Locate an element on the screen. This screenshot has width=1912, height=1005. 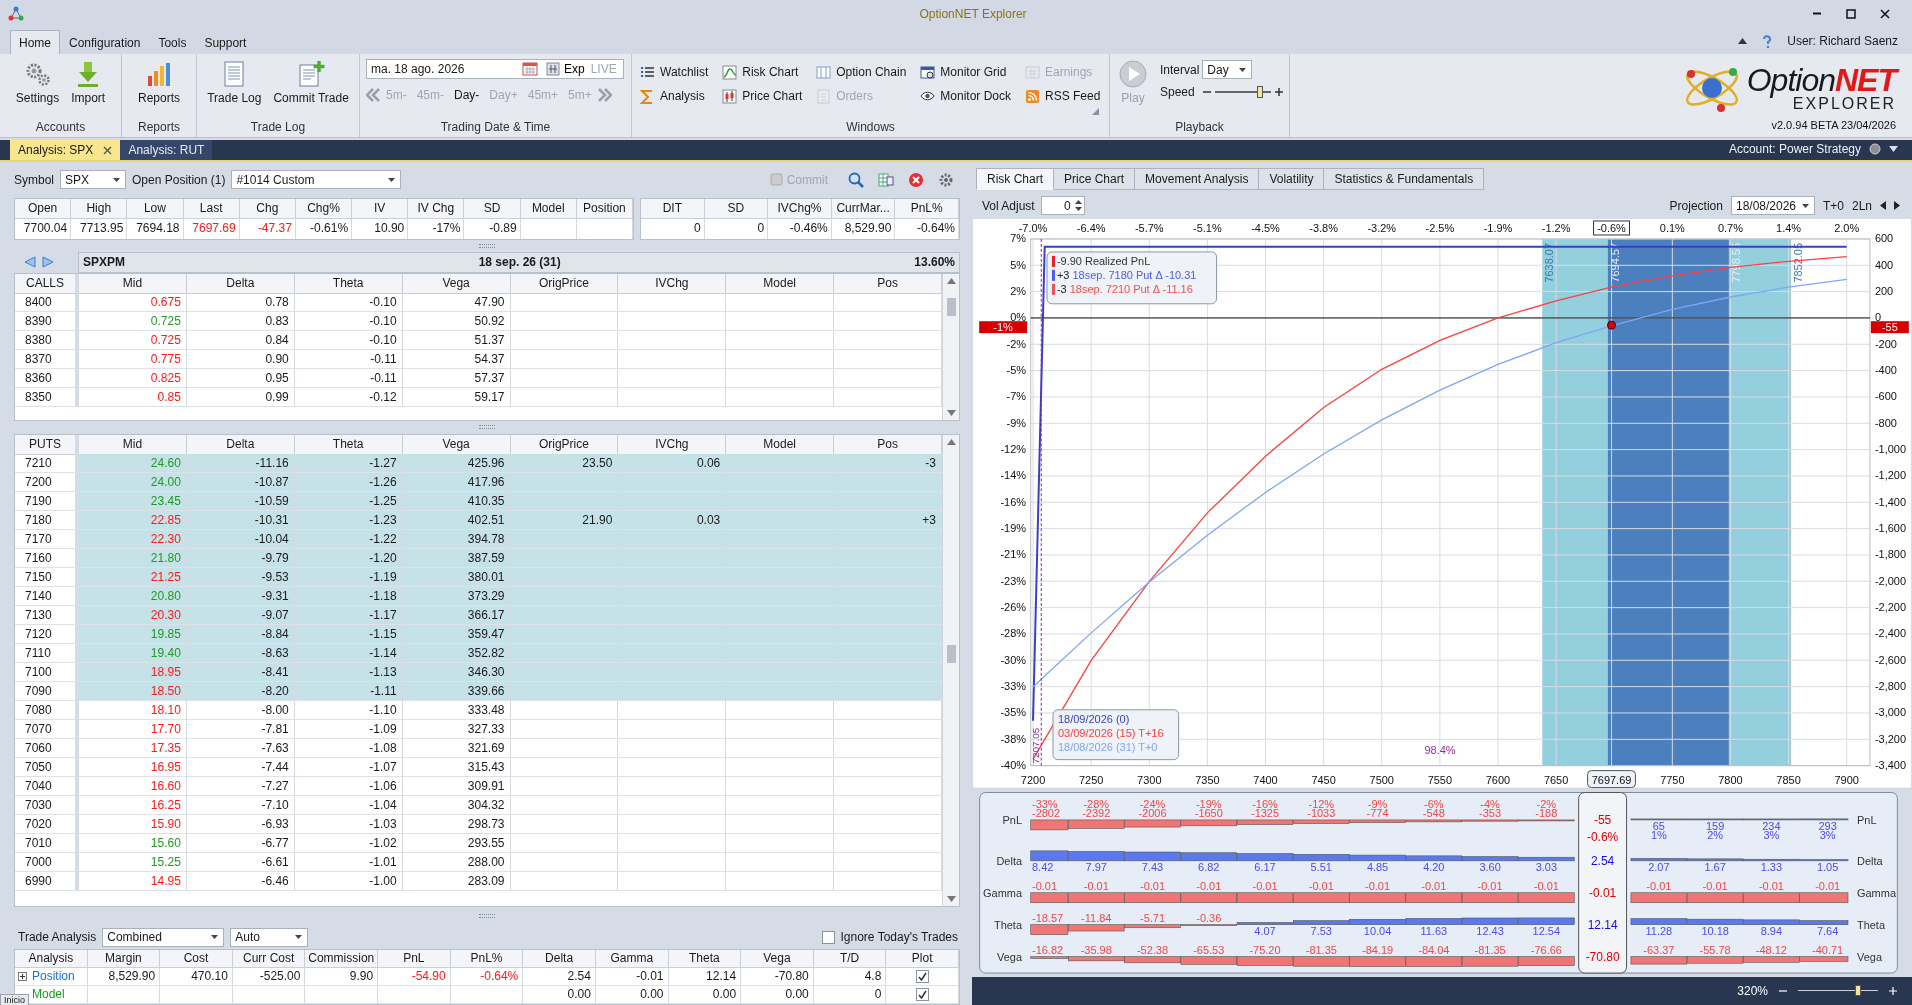
zoom-slider is located at coordinates (1838, 991).